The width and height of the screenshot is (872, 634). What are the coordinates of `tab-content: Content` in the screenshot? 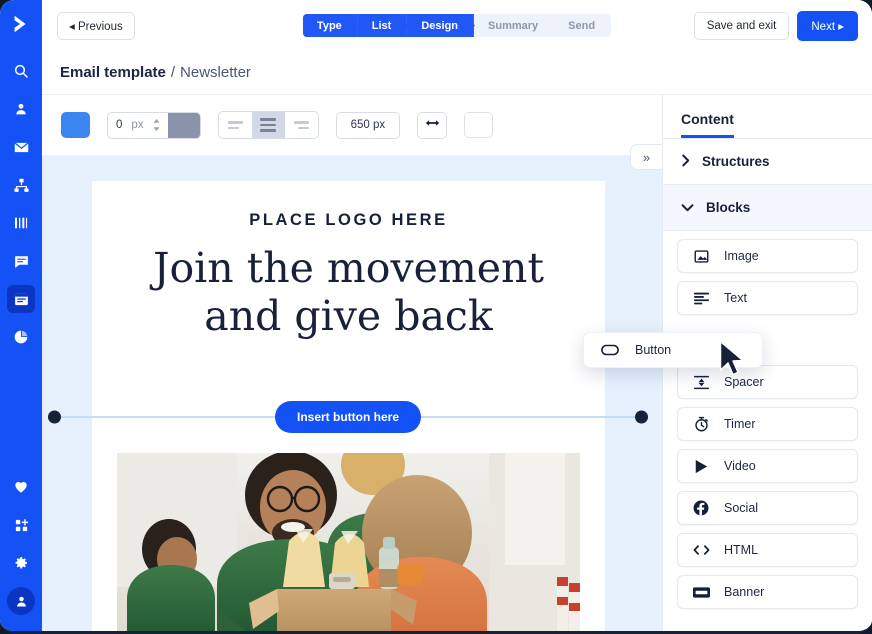 It's located at (707, 124).